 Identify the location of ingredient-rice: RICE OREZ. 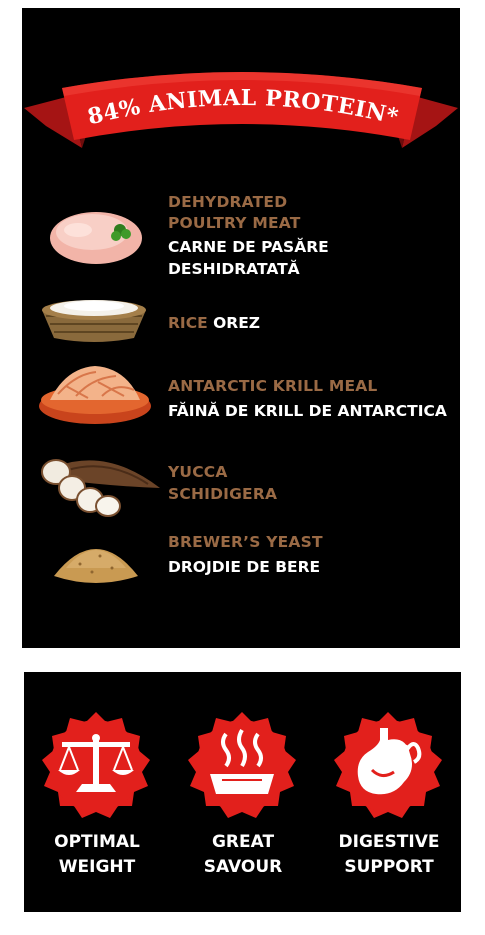
(241, 320).